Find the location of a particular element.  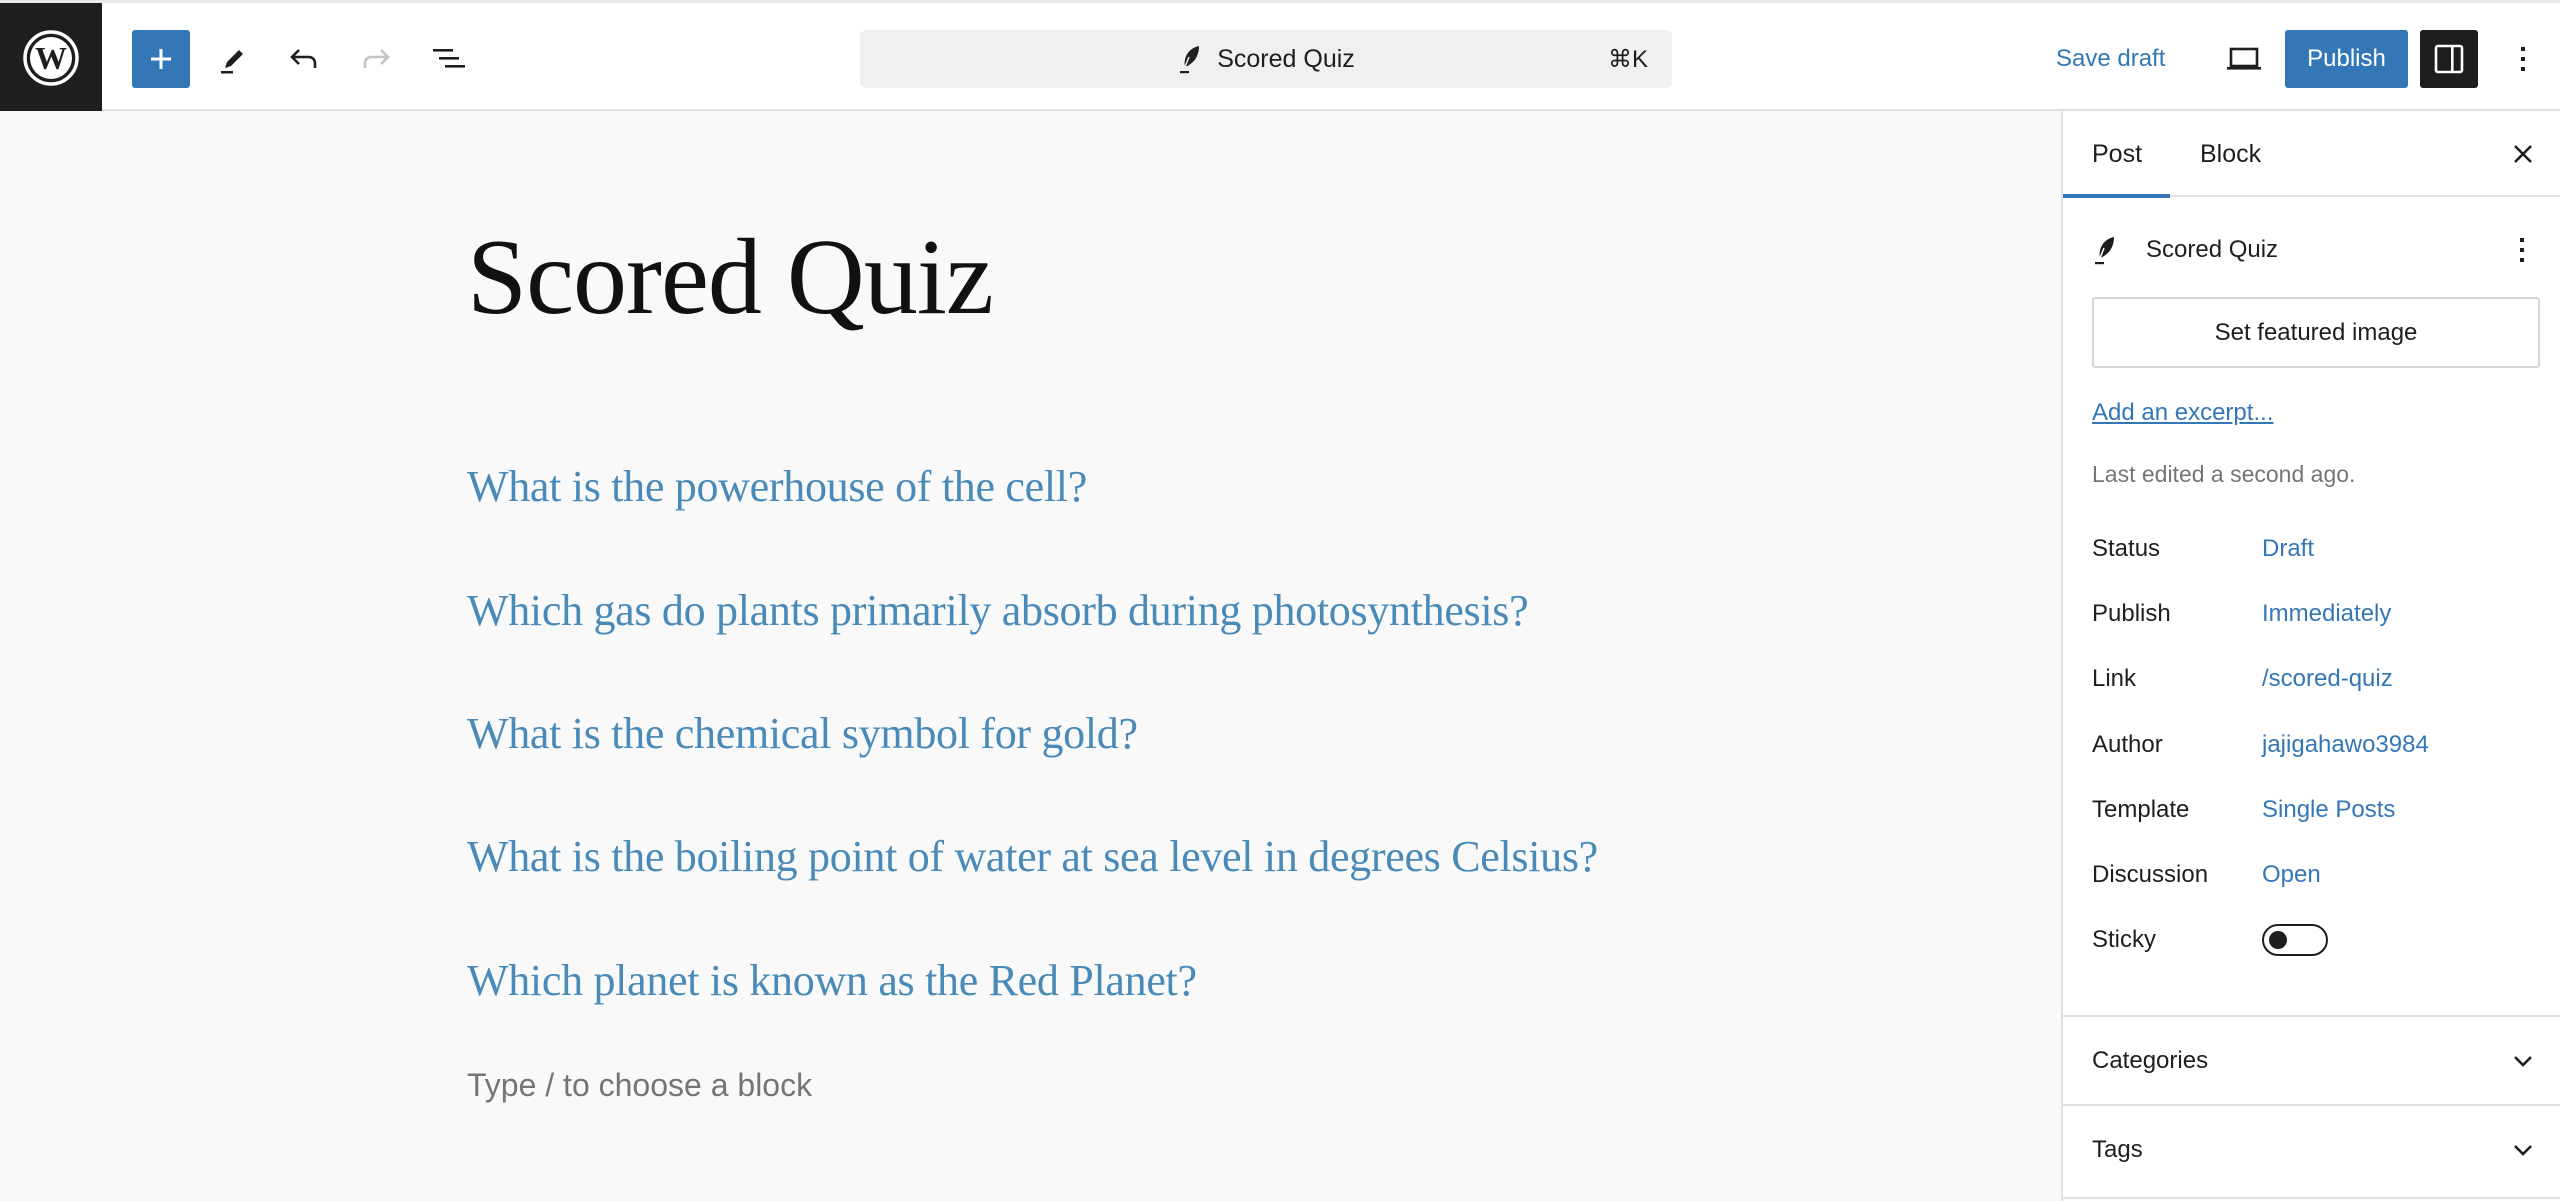

post-summary-card: Scored Quiz is located at coordinates (2317, 250).